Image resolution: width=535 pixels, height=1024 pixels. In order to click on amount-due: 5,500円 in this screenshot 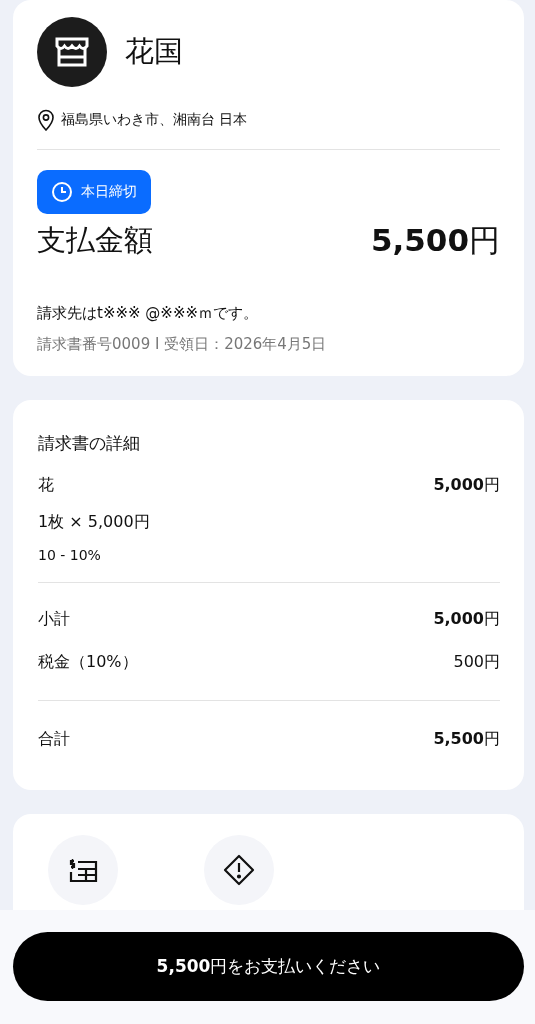, I will do `click(435, 240)`.